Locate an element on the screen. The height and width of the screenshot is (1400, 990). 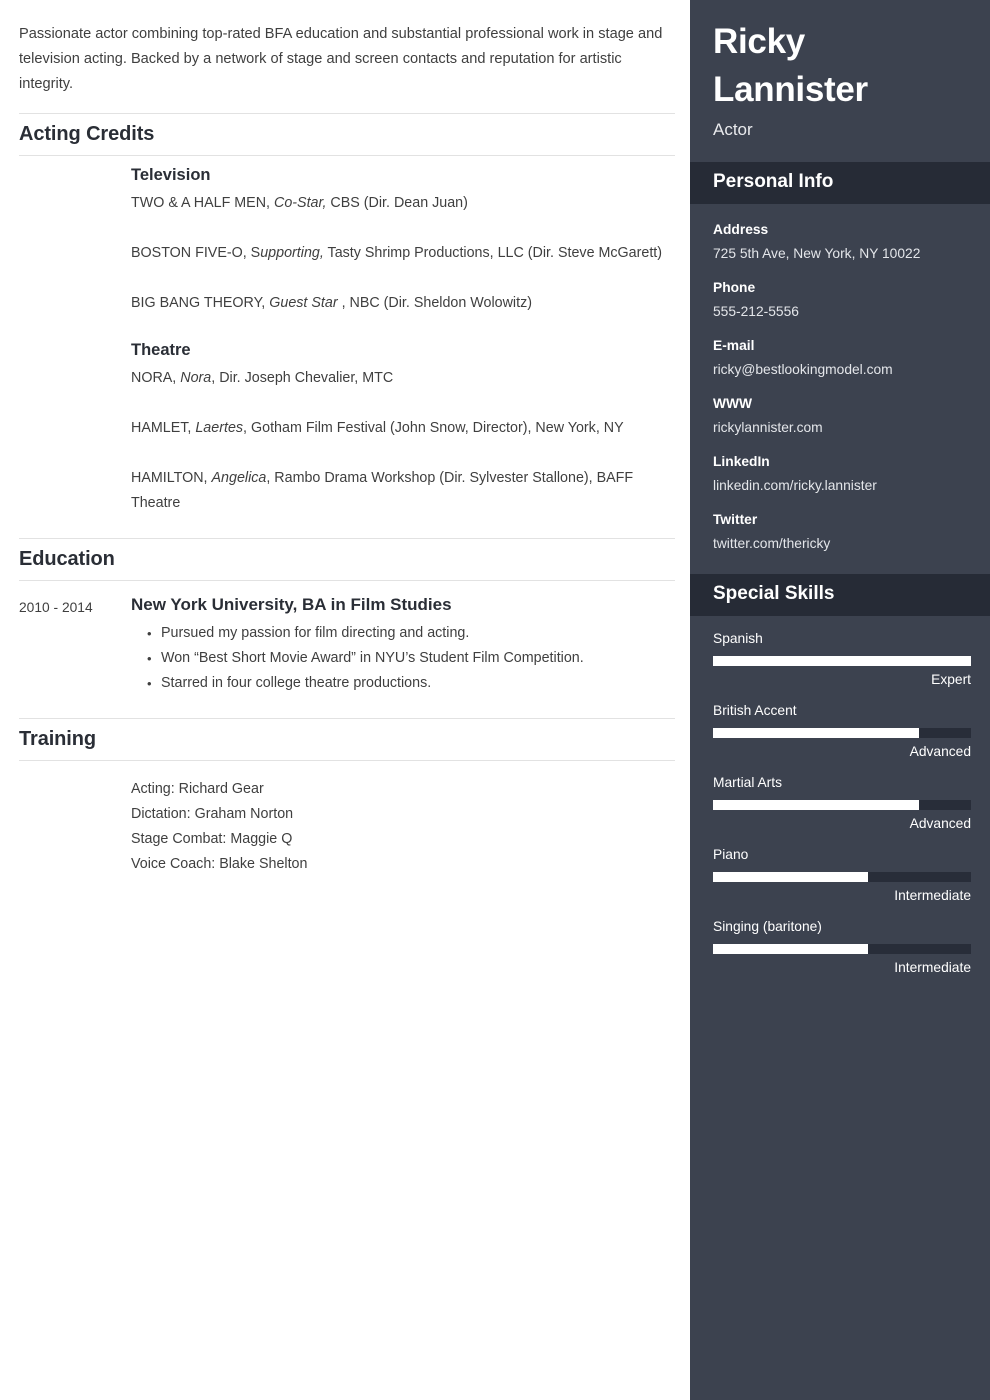
credit-show: BOSTON FIVE-O, S is located at coordinates (196, 253).